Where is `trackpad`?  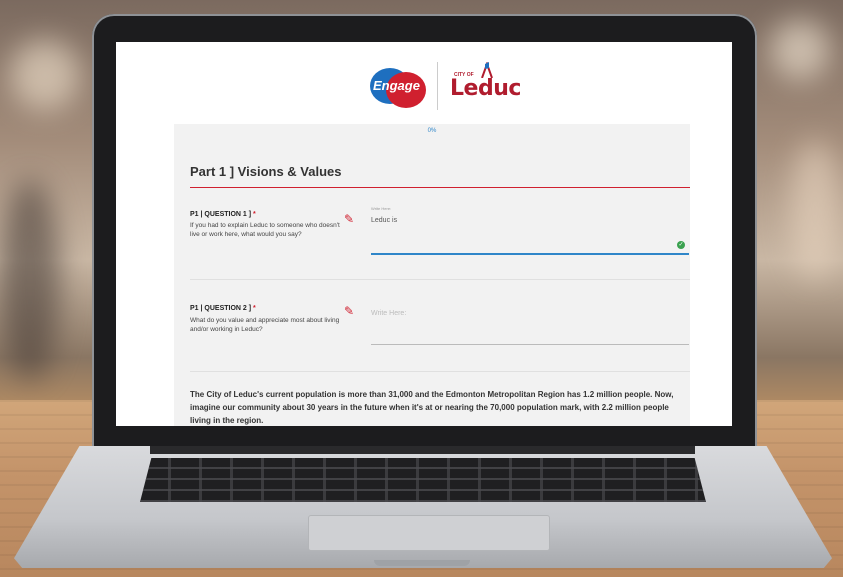
trackpad is located at coordinates (429, 533).